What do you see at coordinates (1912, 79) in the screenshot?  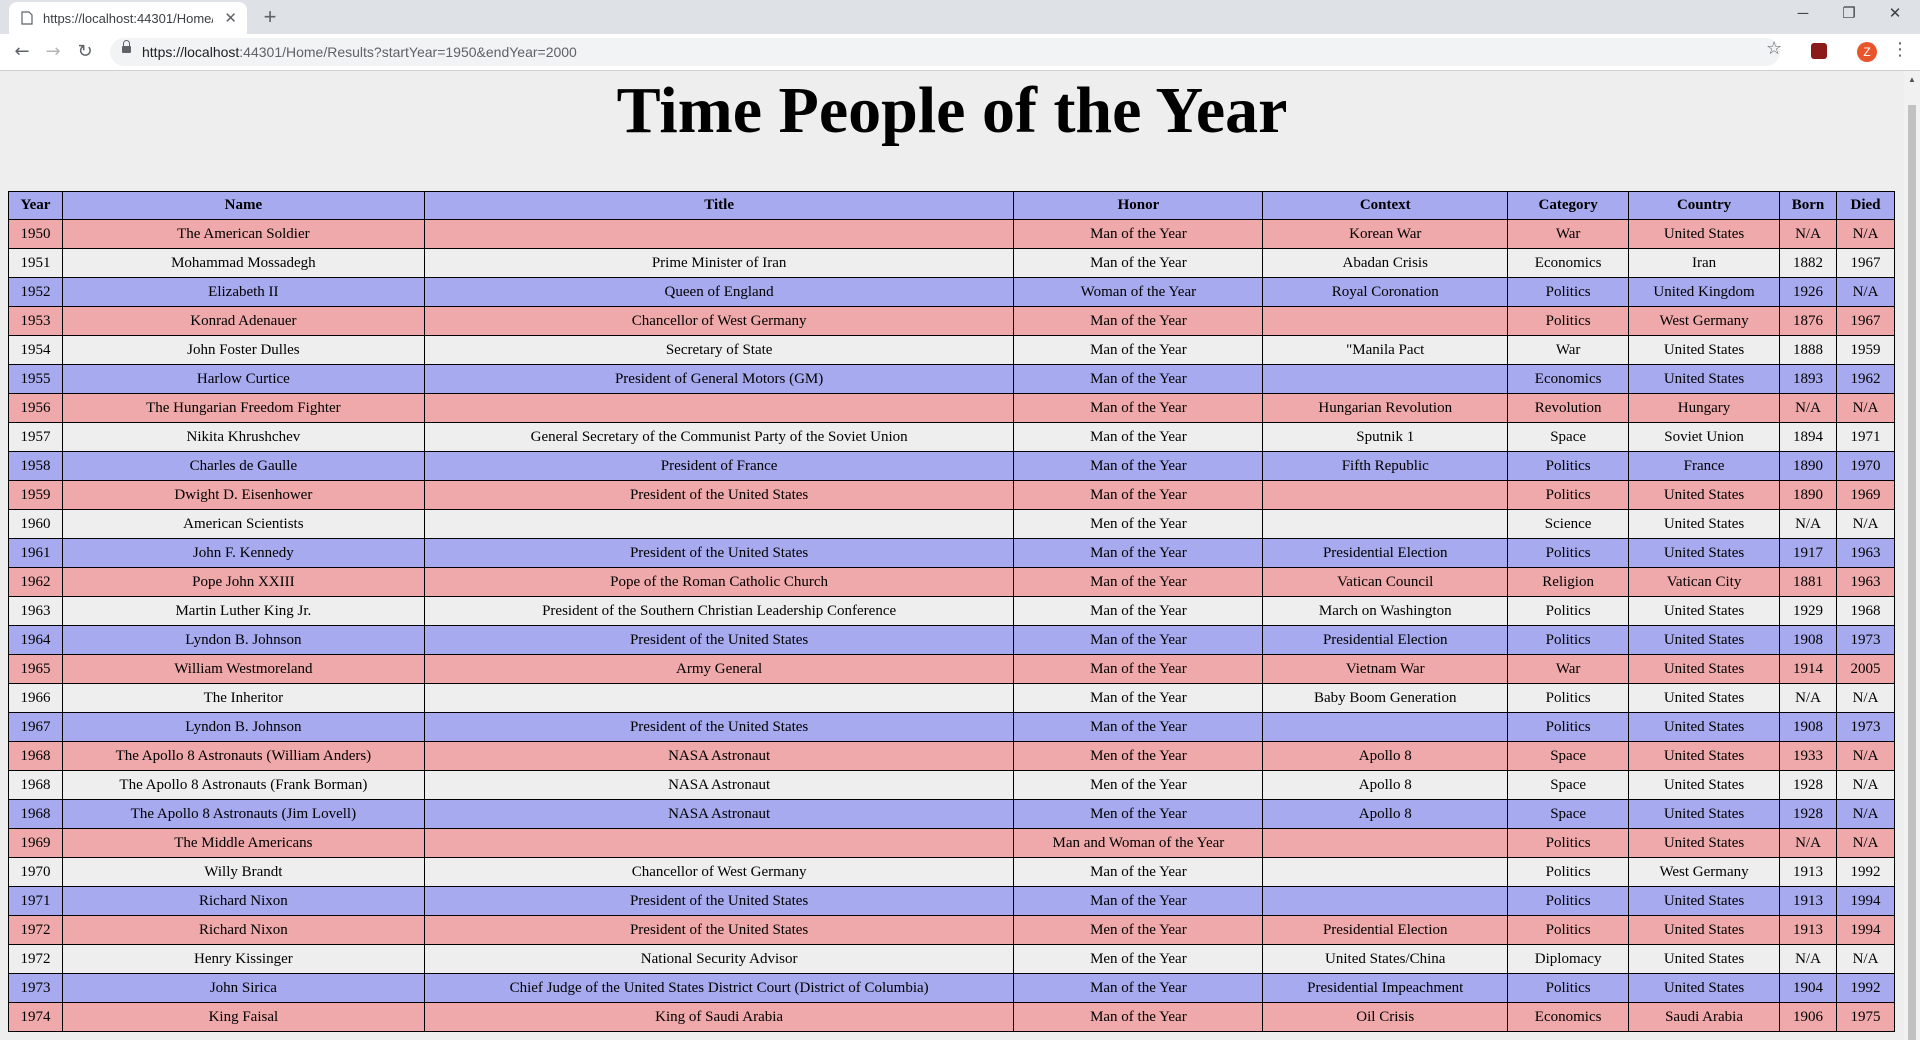 I see `scroll-up-icon: ▲` at bounding box center [1912, 79].